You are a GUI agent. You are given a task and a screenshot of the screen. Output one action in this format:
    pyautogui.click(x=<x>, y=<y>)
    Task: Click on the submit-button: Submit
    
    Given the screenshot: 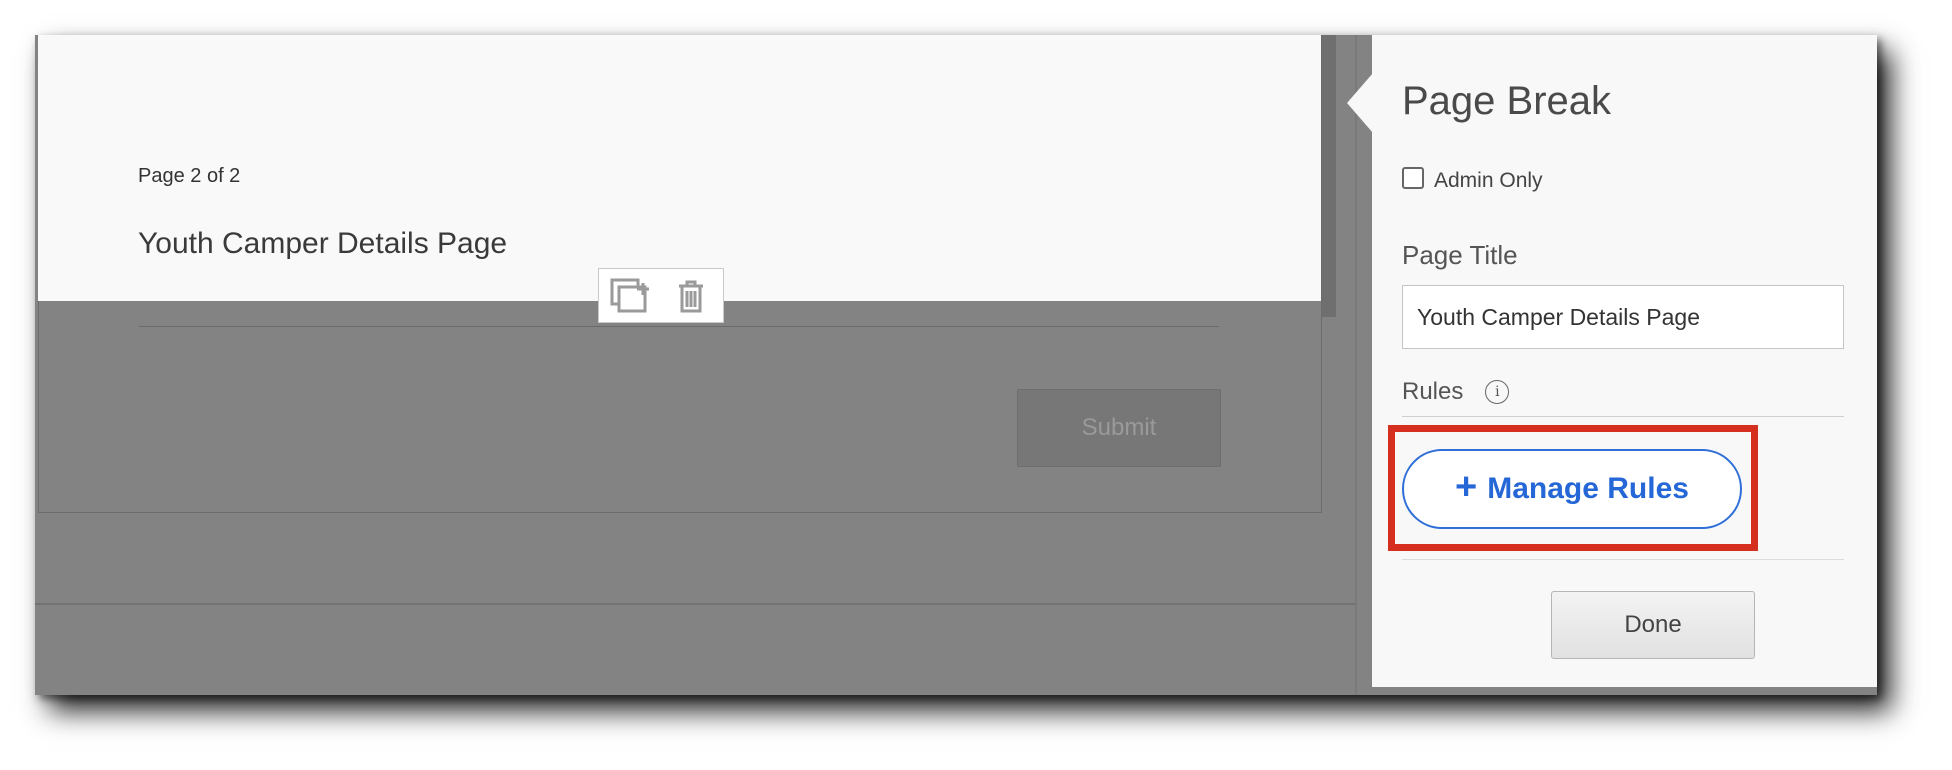 What is the action you would take?
    pyautogui.click(x=1119, y=428)
    